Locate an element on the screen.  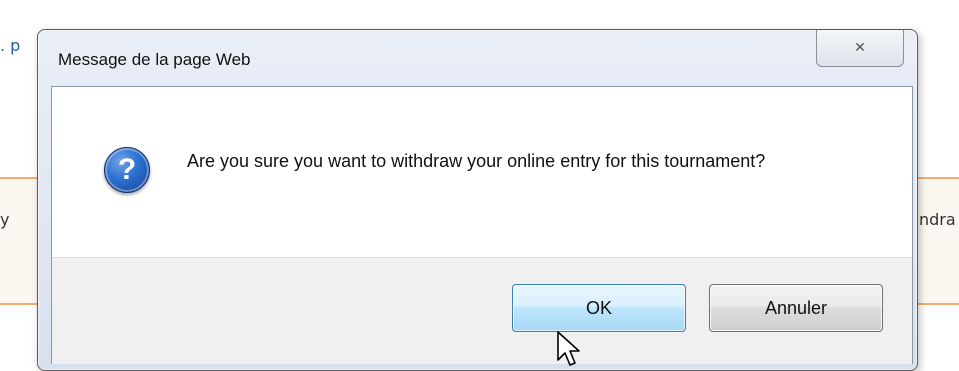
close-x-icon: ✕ is located at coordinates (860, 48).